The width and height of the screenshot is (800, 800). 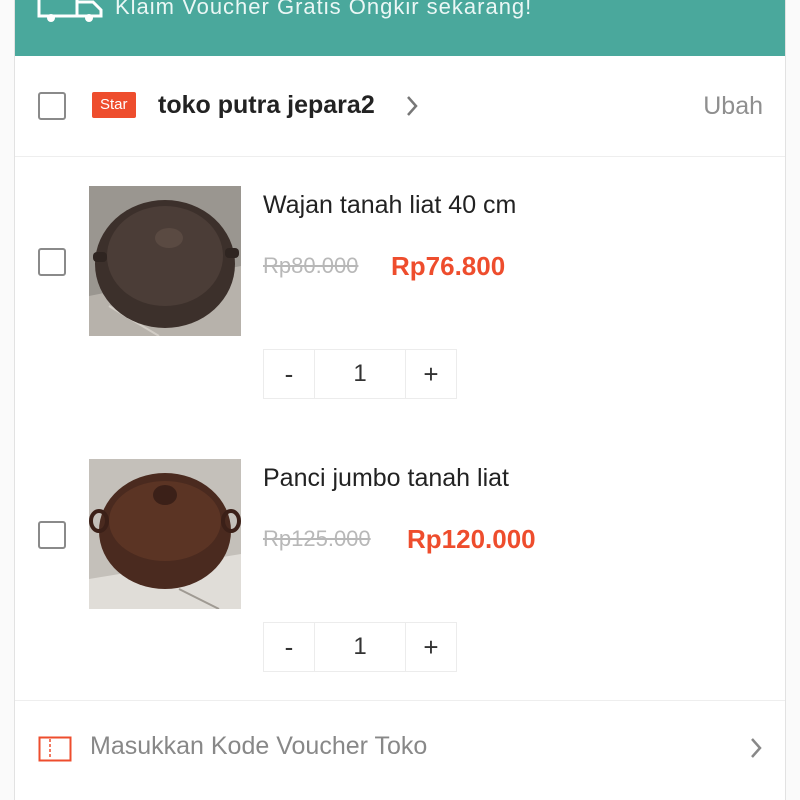 What do you see at coordinates (733, 106) in the screenshot?
I see `edit-button: Ubah` at bounding box center [733, 106].